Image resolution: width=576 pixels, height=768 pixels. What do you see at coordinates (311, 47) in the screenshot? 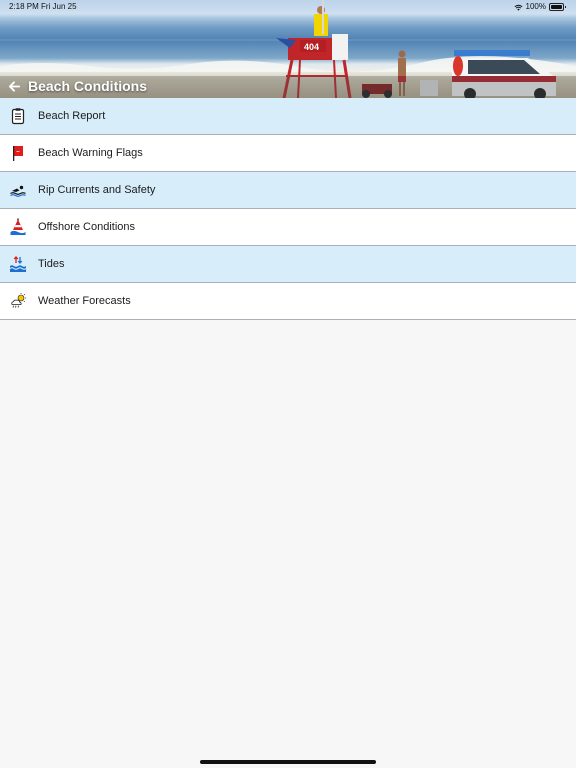
I see `svg-text: 404` at bounding box center [311, 47].